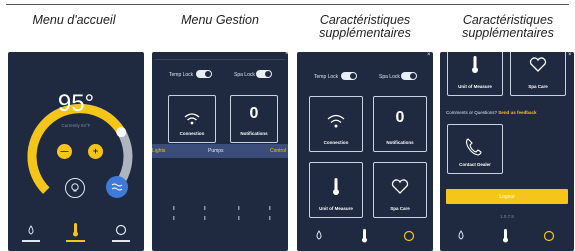  I want to click on jets-button, so click(117, 187).